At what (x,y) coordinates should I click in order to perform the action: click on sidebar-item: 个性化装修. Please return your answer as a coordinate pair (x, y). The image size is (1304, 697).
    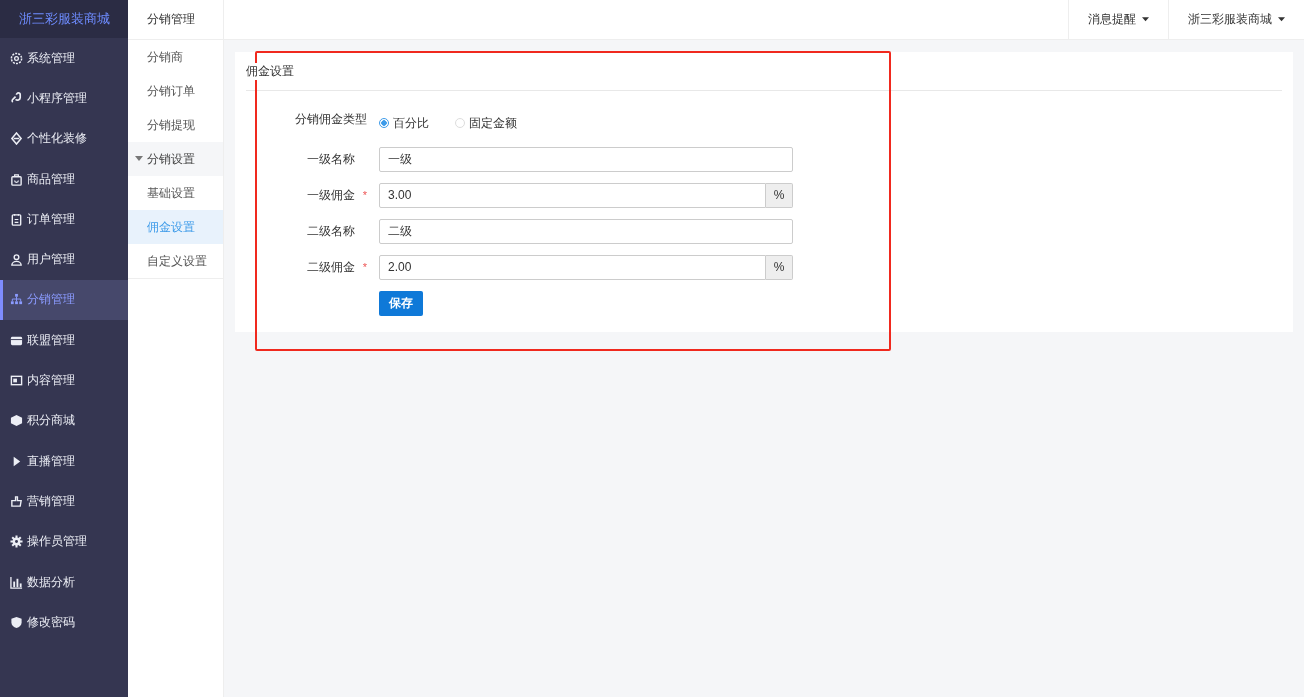
    Looking at the image, I should click on (64, 138).